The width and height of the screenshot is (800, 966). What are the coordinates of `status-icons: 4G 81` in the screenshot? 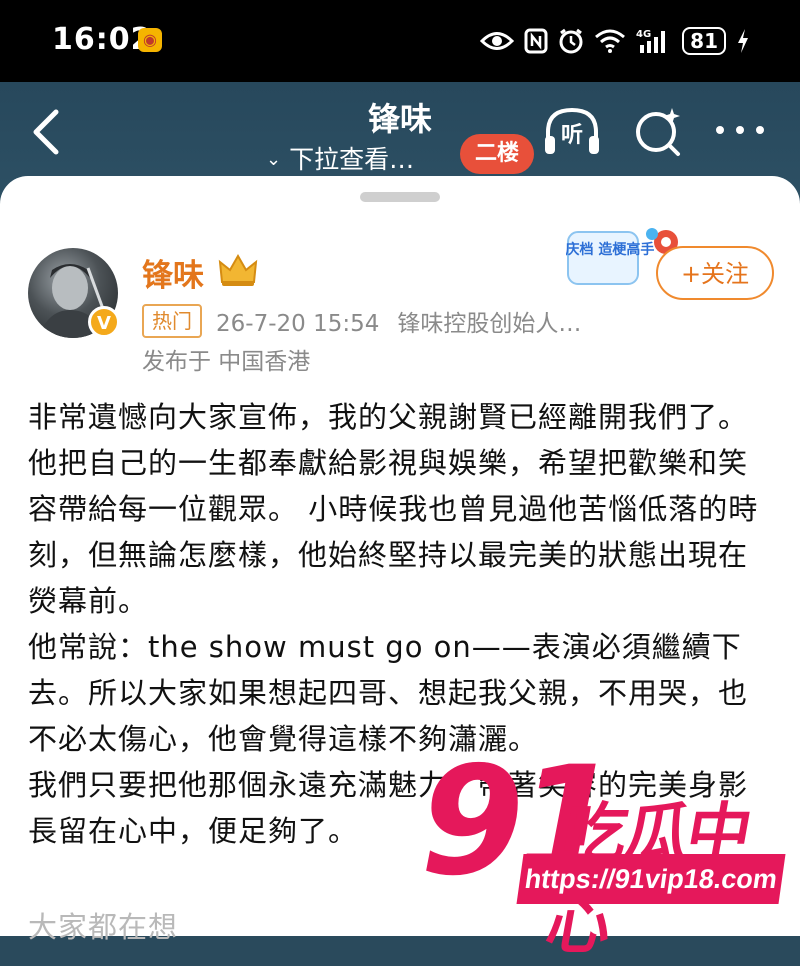 It's located at (615, 41).